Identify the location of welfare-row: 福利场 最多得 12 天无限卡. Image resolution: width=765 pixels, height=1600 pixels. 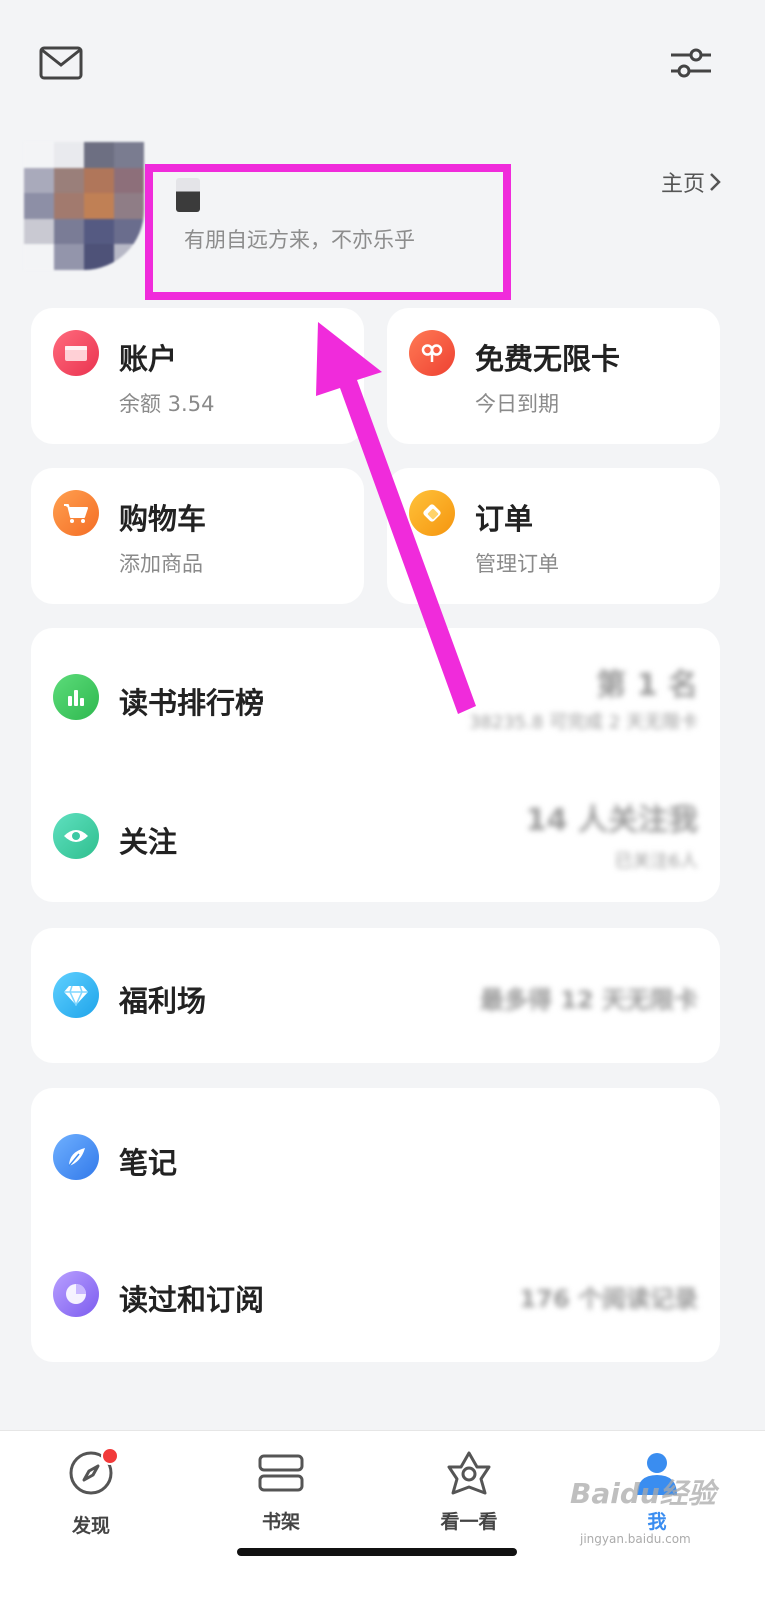
(375, 995).